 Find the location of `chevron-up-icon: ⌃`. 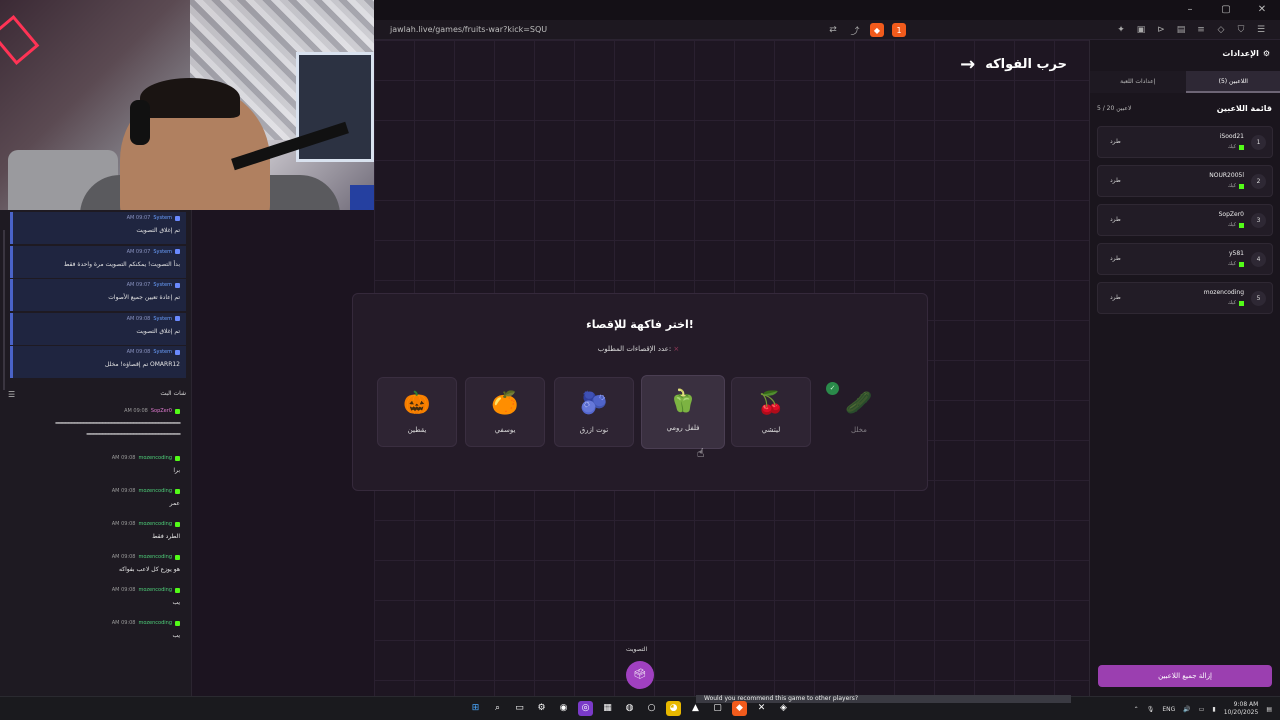

chevron-up-icon: ⌃ is located at coordinates (1136, 709).